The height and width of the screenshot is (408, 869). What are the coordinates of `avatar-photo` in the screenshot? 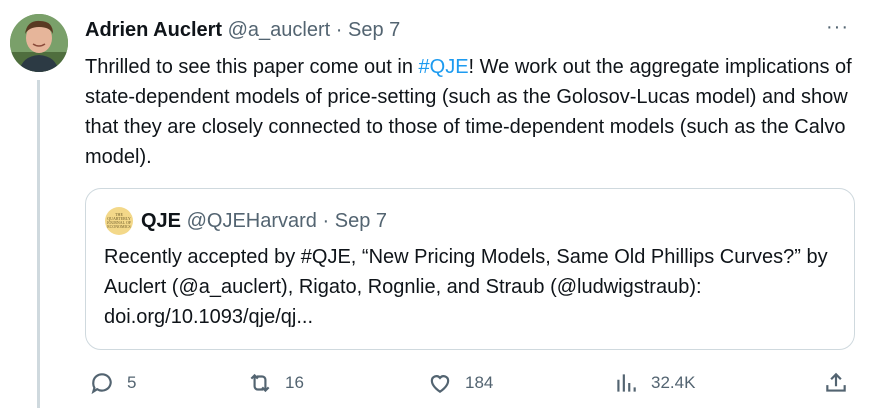 It's located at (39, 43).